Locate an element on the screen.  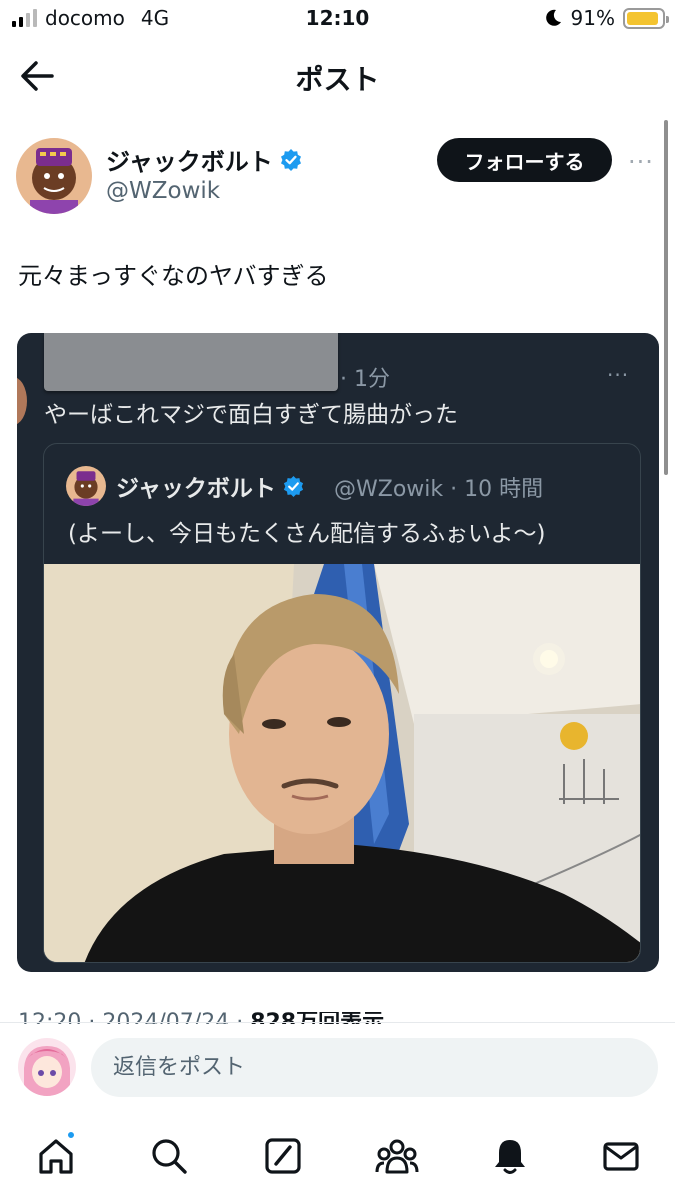
status-right: 91% is located at coordinates (606, 18).